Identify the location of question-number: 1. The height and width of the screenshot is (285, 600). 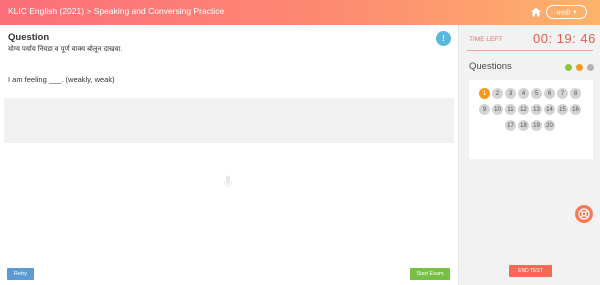
(484, 93).